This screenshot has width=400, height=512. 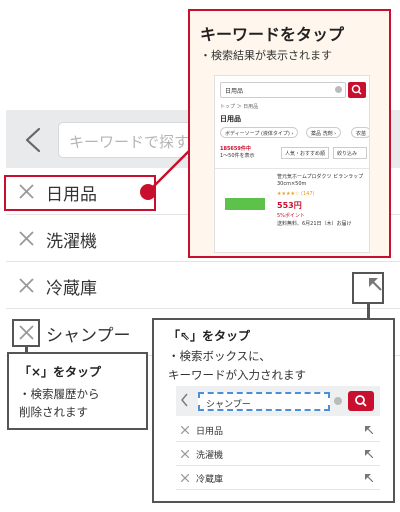 I want to click on highlight-keyword-row, so click(x=80, y=193).